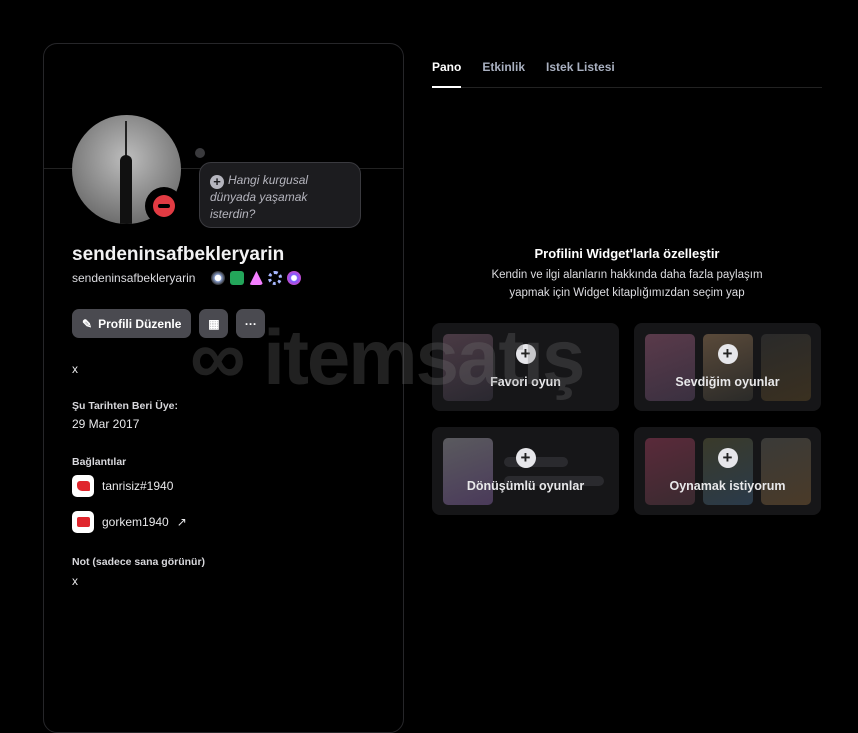 The height and width of the screenshot is (733, 858). I want to click on member-since-label: Şu Tarihten Beri Üye:, so click(125, 406).